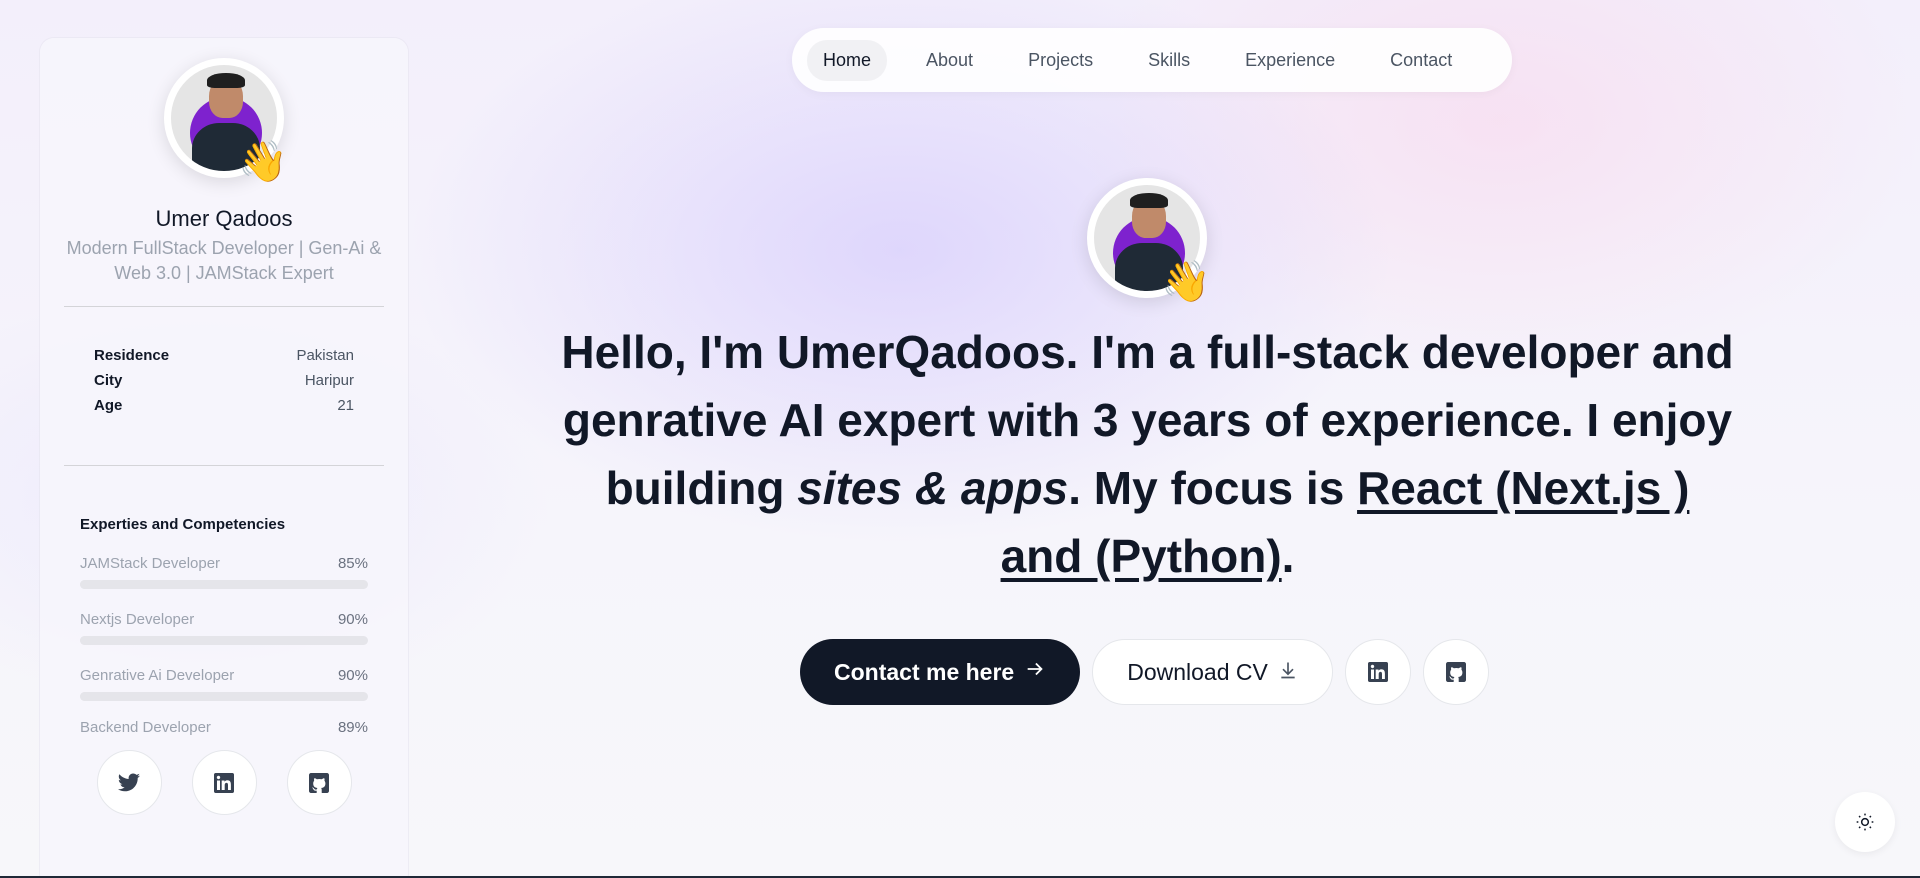 The width and height of the screenshot is (1920, 878). What do you see at coordinates (224, 409) in the screenshot?
I see `info-row-age: Age 21` at bounding box center [224, 409].